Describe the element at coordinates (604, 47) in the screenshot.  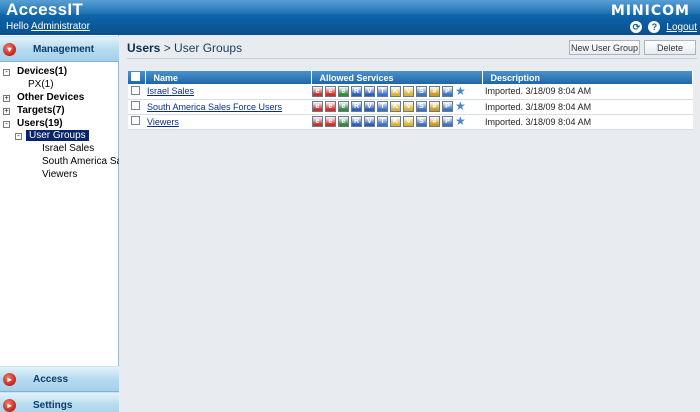
I see `new-user-group-button: New User Group` at that location.